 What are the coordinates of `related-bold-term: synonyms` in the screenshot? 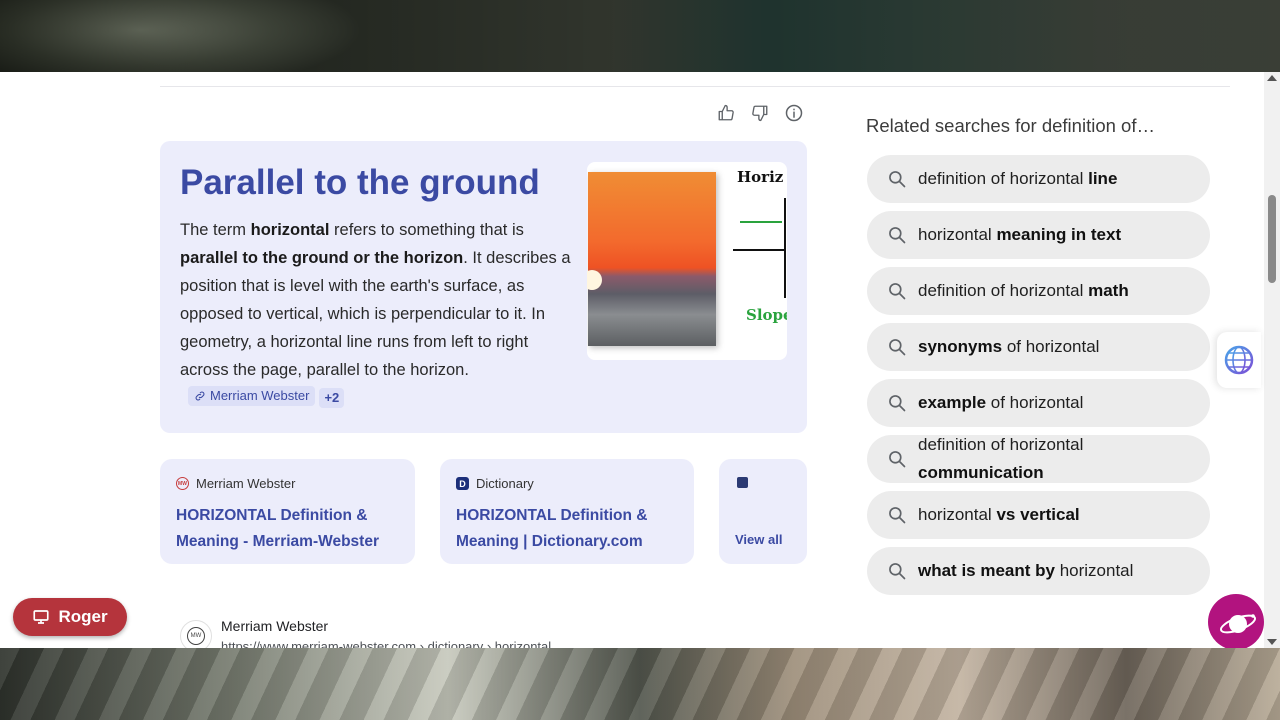 It's located at (960, 346).